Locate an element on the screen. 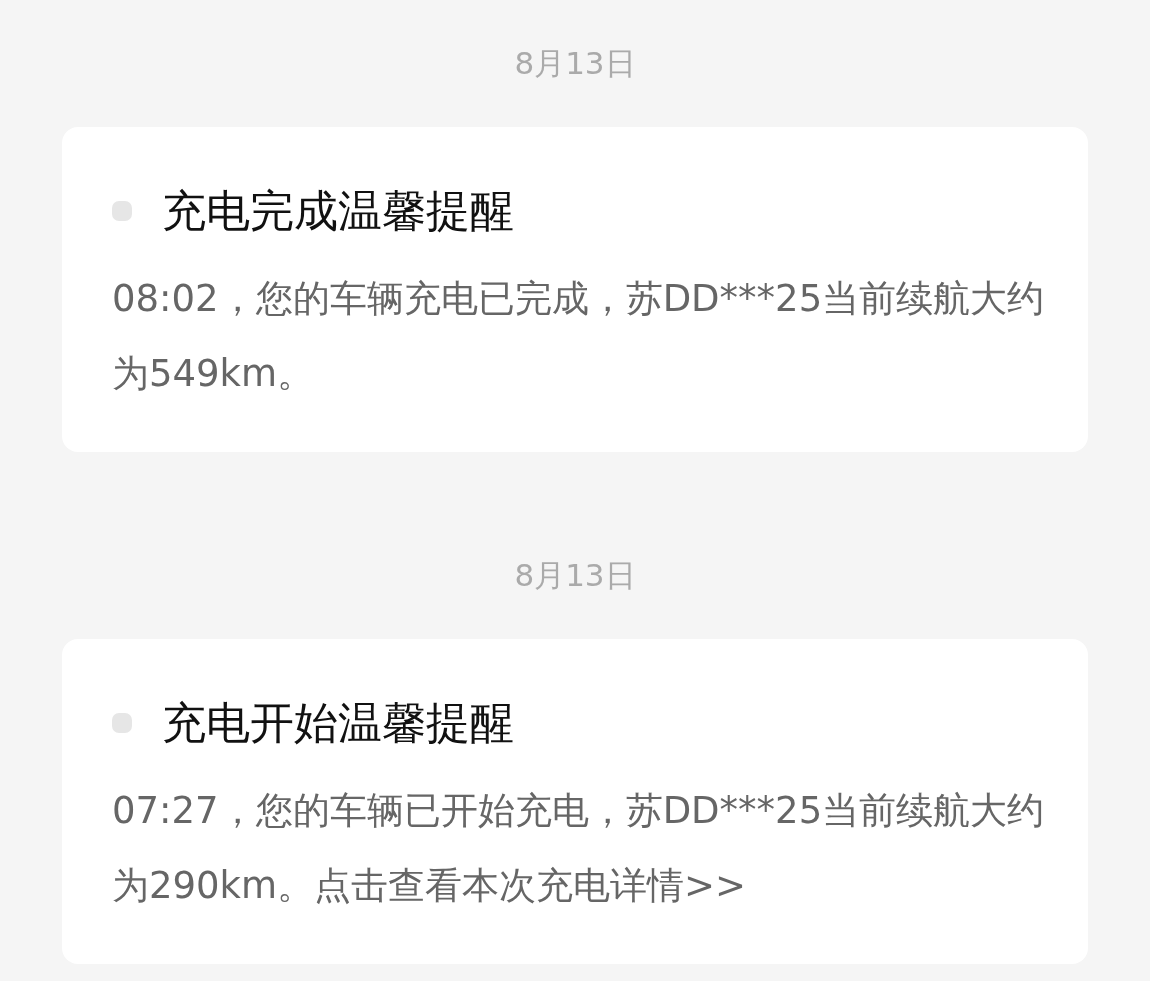 This screenshot has height=981, width=1150. details-link: 点击查看本次充电详情>> is located at coordinates (530, 885).